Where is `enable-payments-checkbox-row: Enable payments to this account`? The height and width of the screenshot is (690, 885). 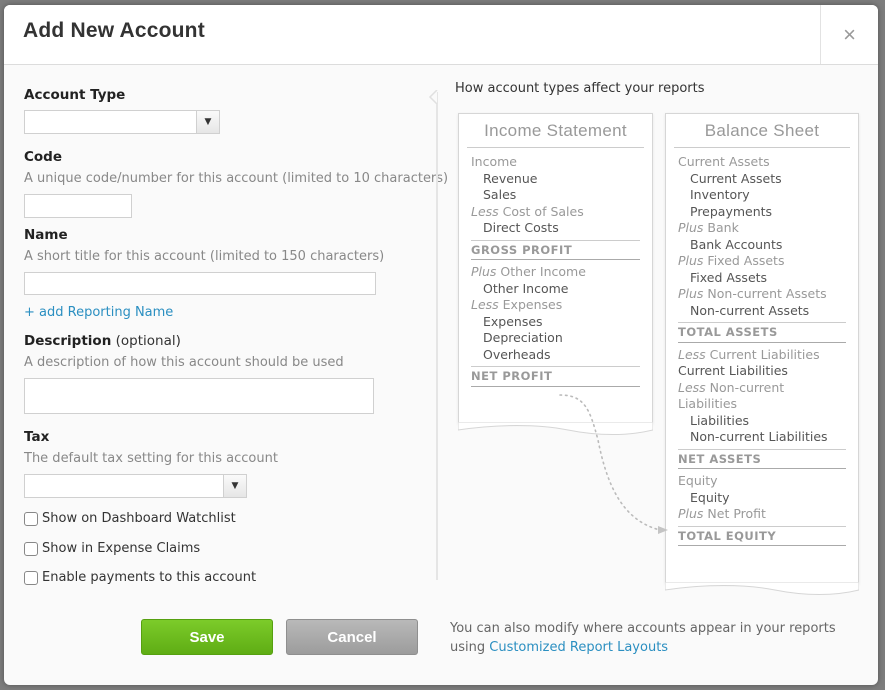 enable-payments-checkbox-row: Enable payments to this account is located at coordinates (140, 577).